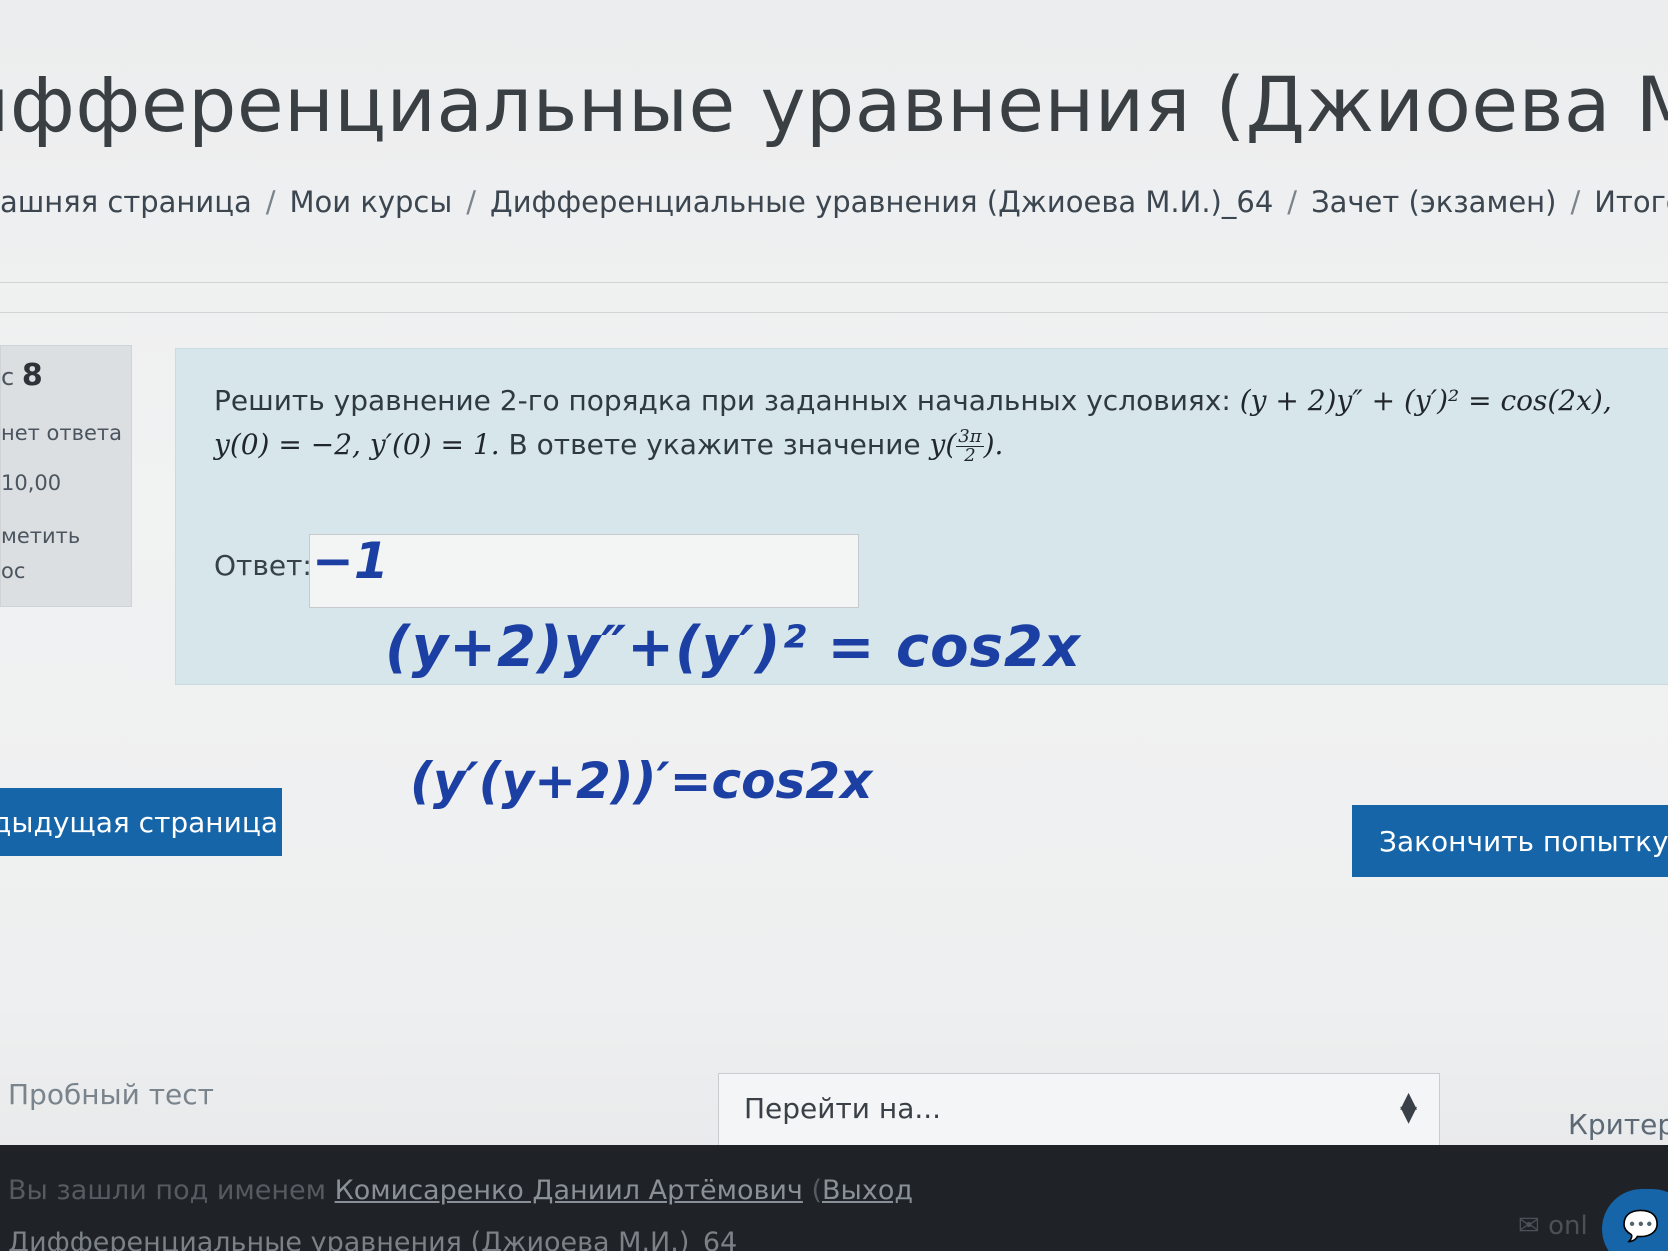 The image size is (1668, 1251). Describe the element at coordinates (834, 104) in the screenshot. I see `course-title: ифференциальные уравнения (Джиоева М.И.)` at that location.